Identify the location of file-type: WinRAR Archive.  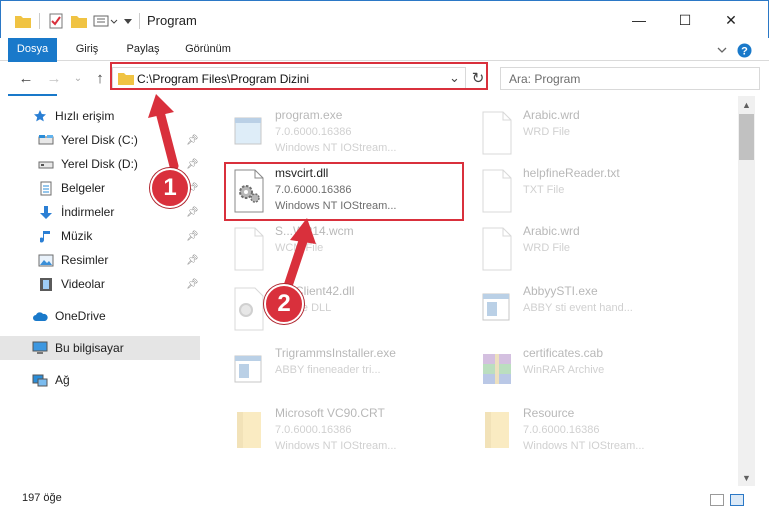
(564, 370).